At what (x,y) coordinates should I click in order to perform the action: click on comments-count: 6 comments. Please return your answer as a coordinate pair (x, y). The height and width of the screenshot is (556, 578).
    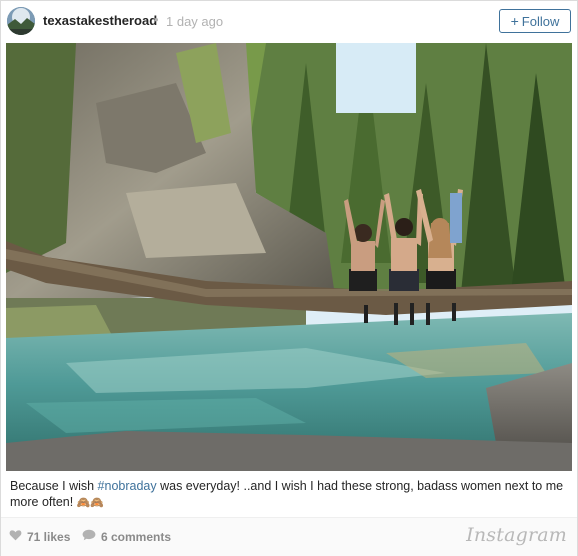
    Looking at the image, I should click on (136, 536).